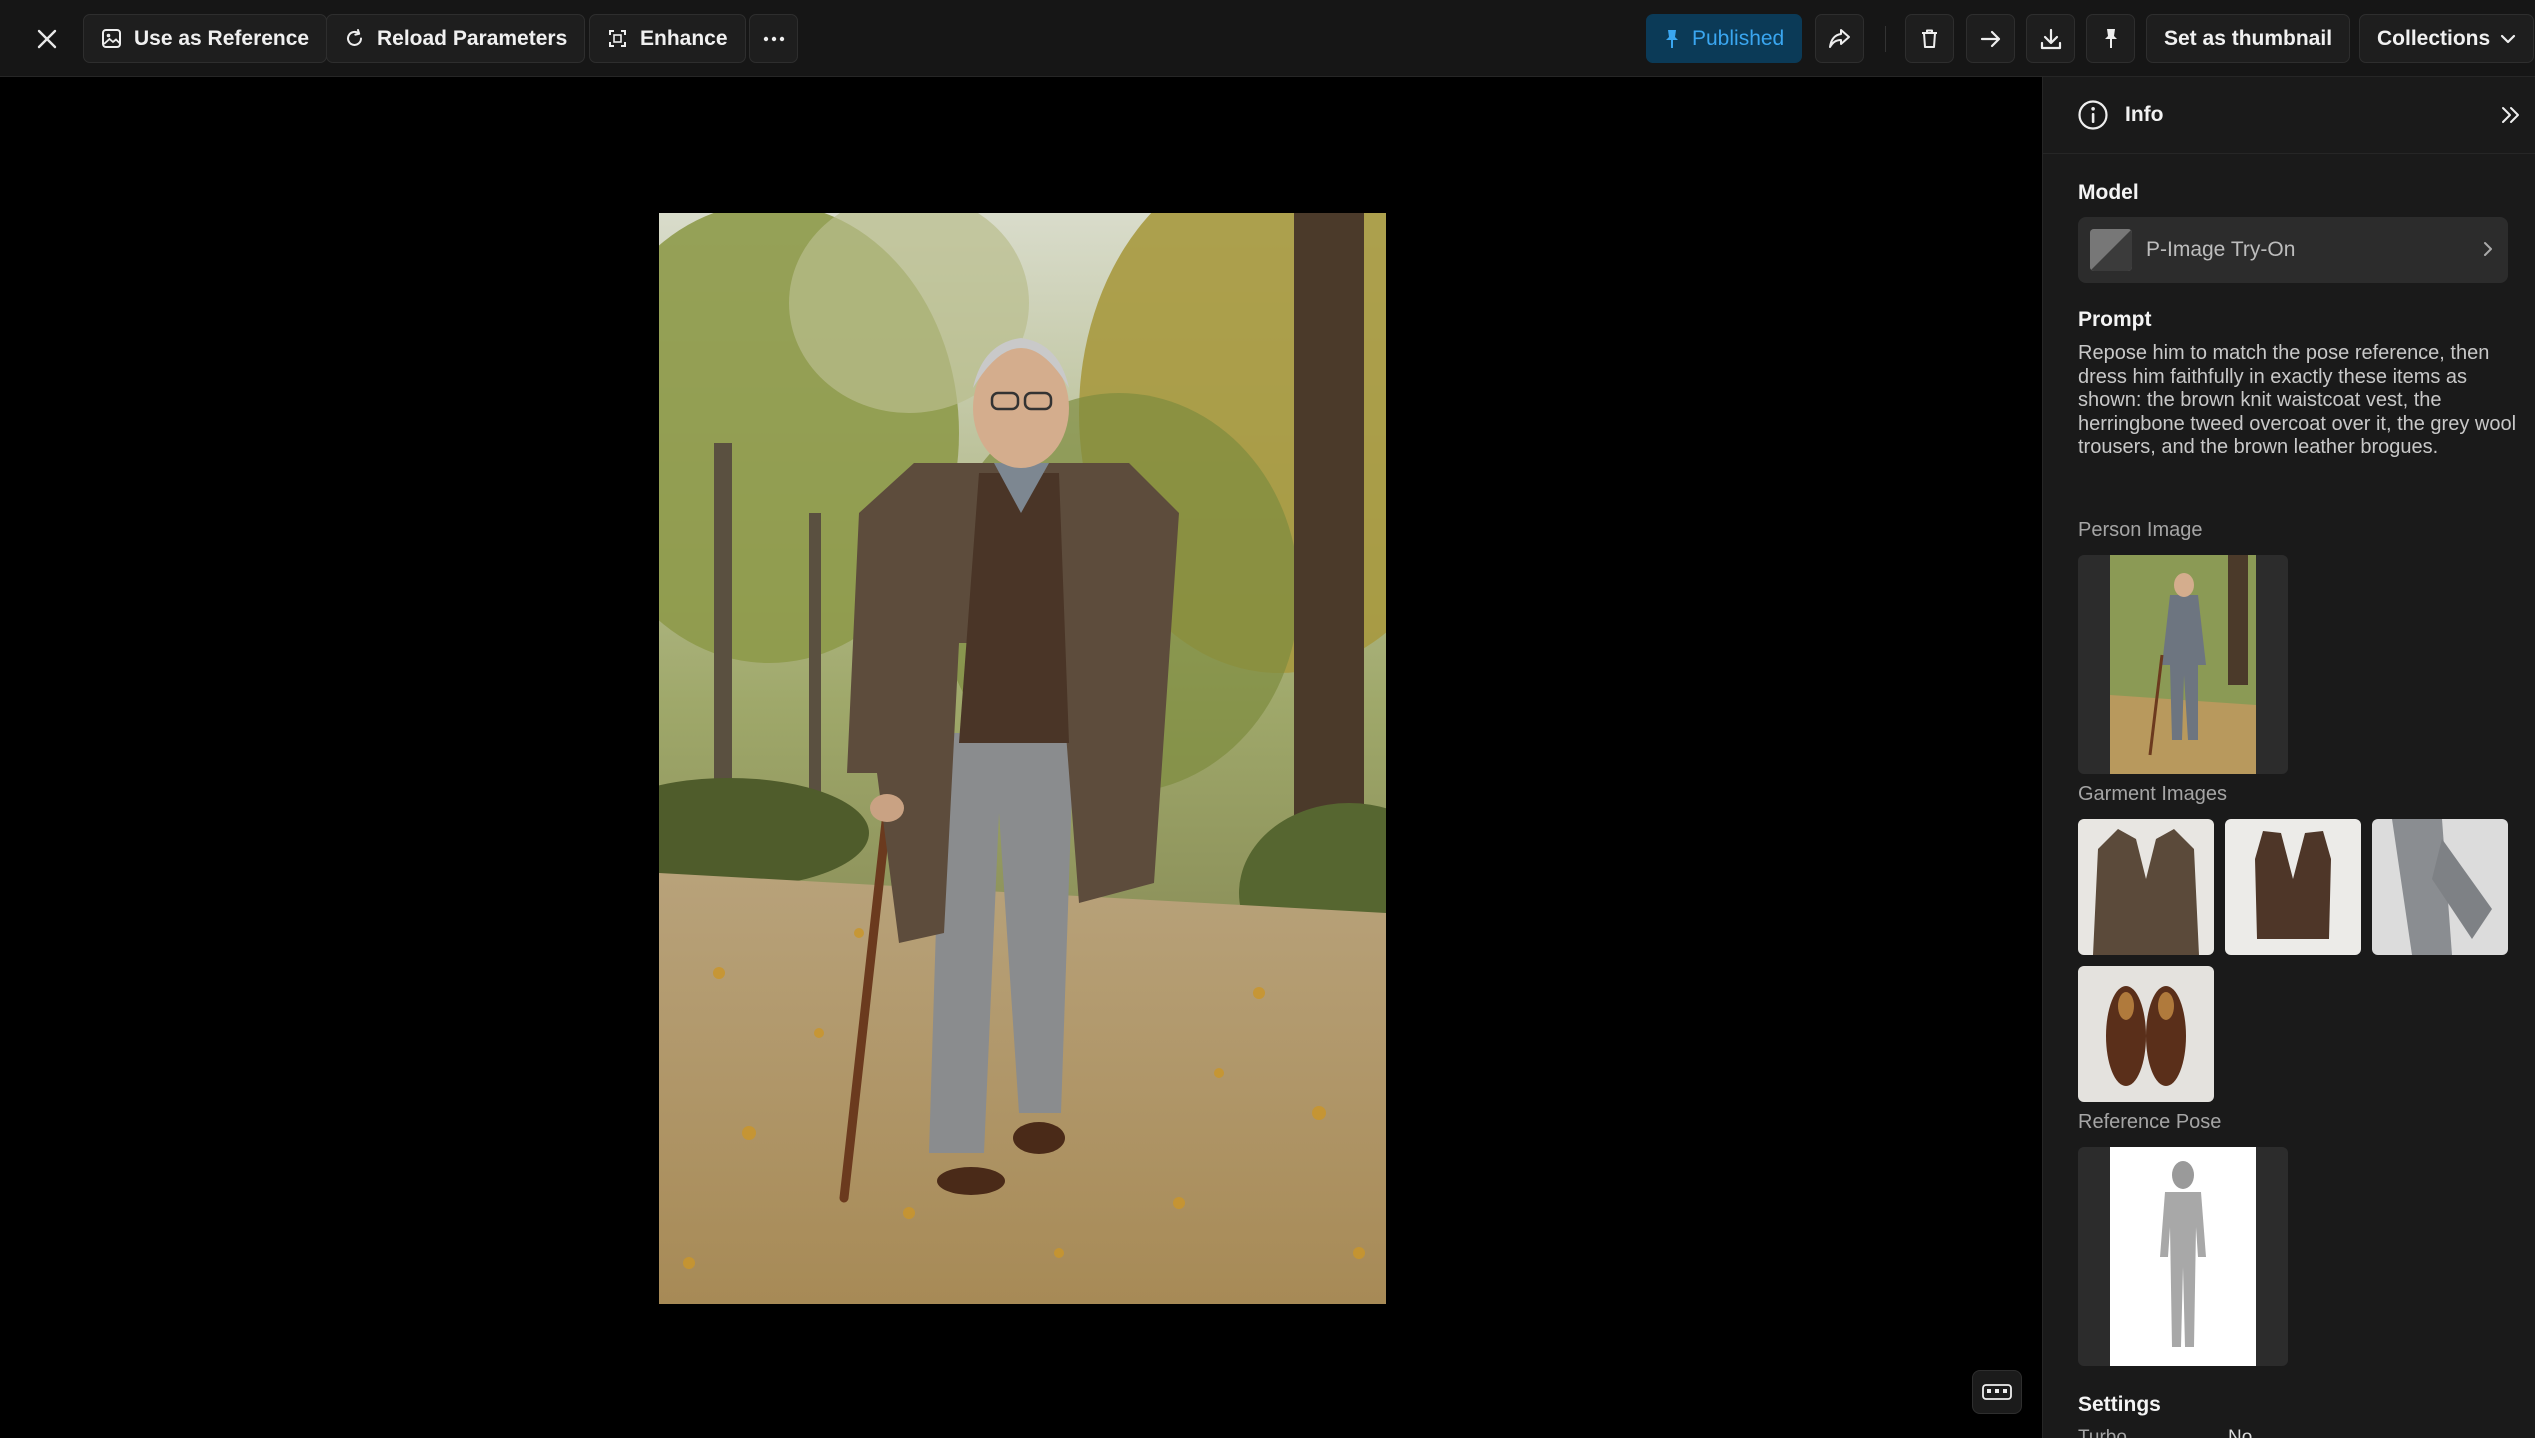  I want to click on model-thumbnail, so click(2111, 250).